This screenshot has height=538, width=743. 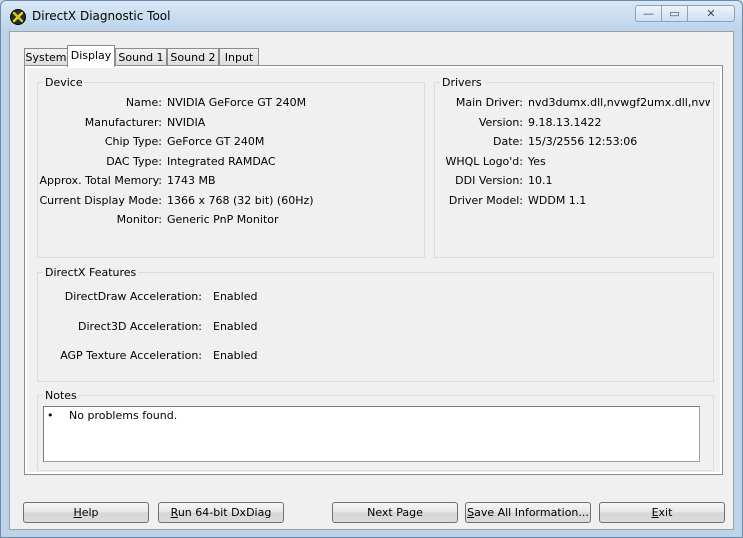 I want to click on drivers-group-title: Drivers, so click(x=462, y=82).